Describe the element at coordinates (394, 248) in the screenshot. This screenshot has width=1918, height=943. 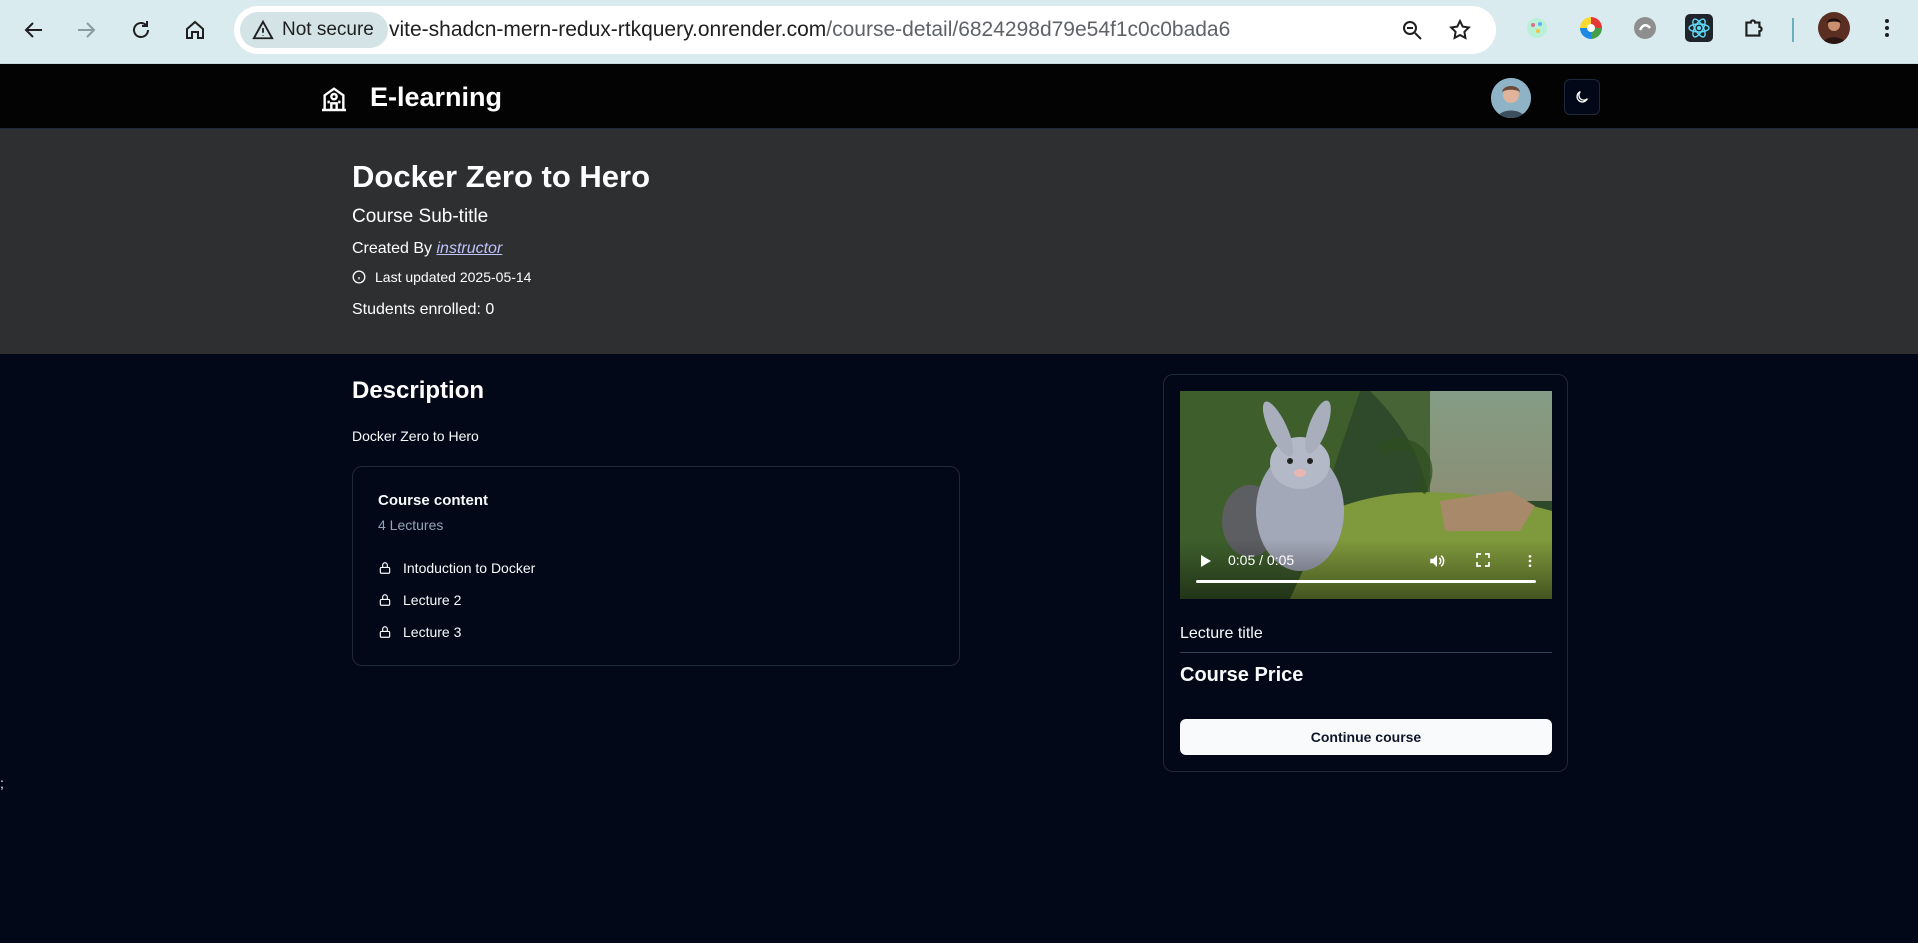
I see `created-by-label: Created By` at that location.